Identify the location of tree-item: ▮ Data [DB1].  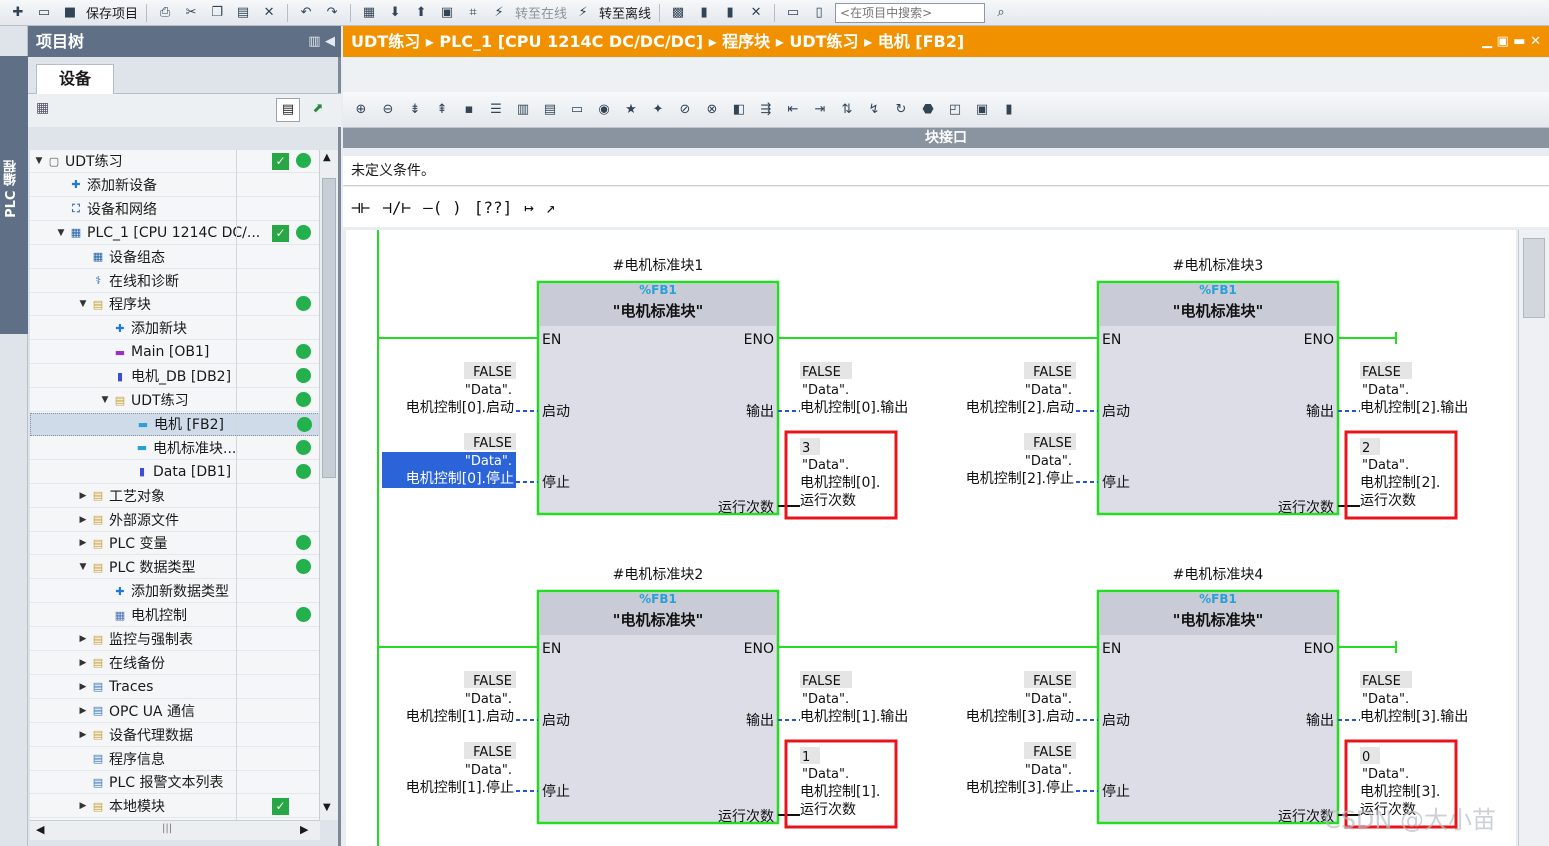
(175, 472).